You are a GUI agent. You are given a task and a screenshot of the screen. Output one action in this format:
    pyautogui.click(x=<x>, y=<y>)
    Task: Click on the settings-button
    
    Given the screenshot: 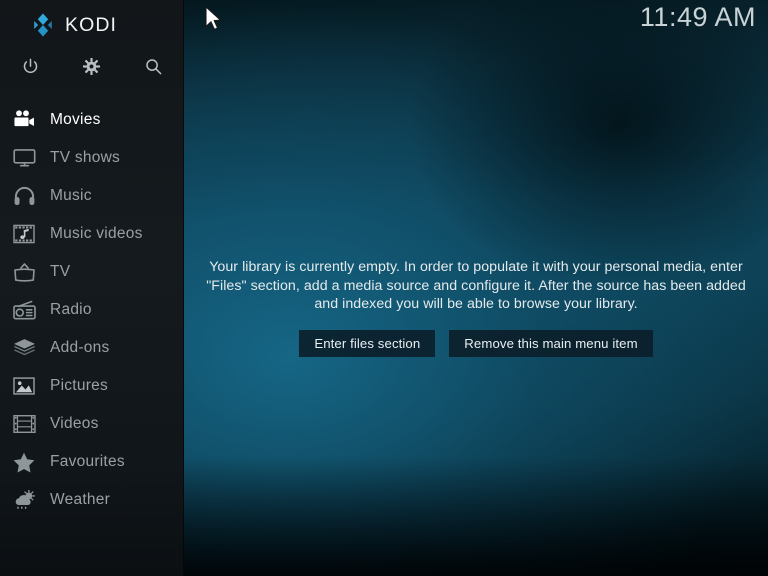 What is the action you would take?
    pyautogui.click(x=91, y=66)
    